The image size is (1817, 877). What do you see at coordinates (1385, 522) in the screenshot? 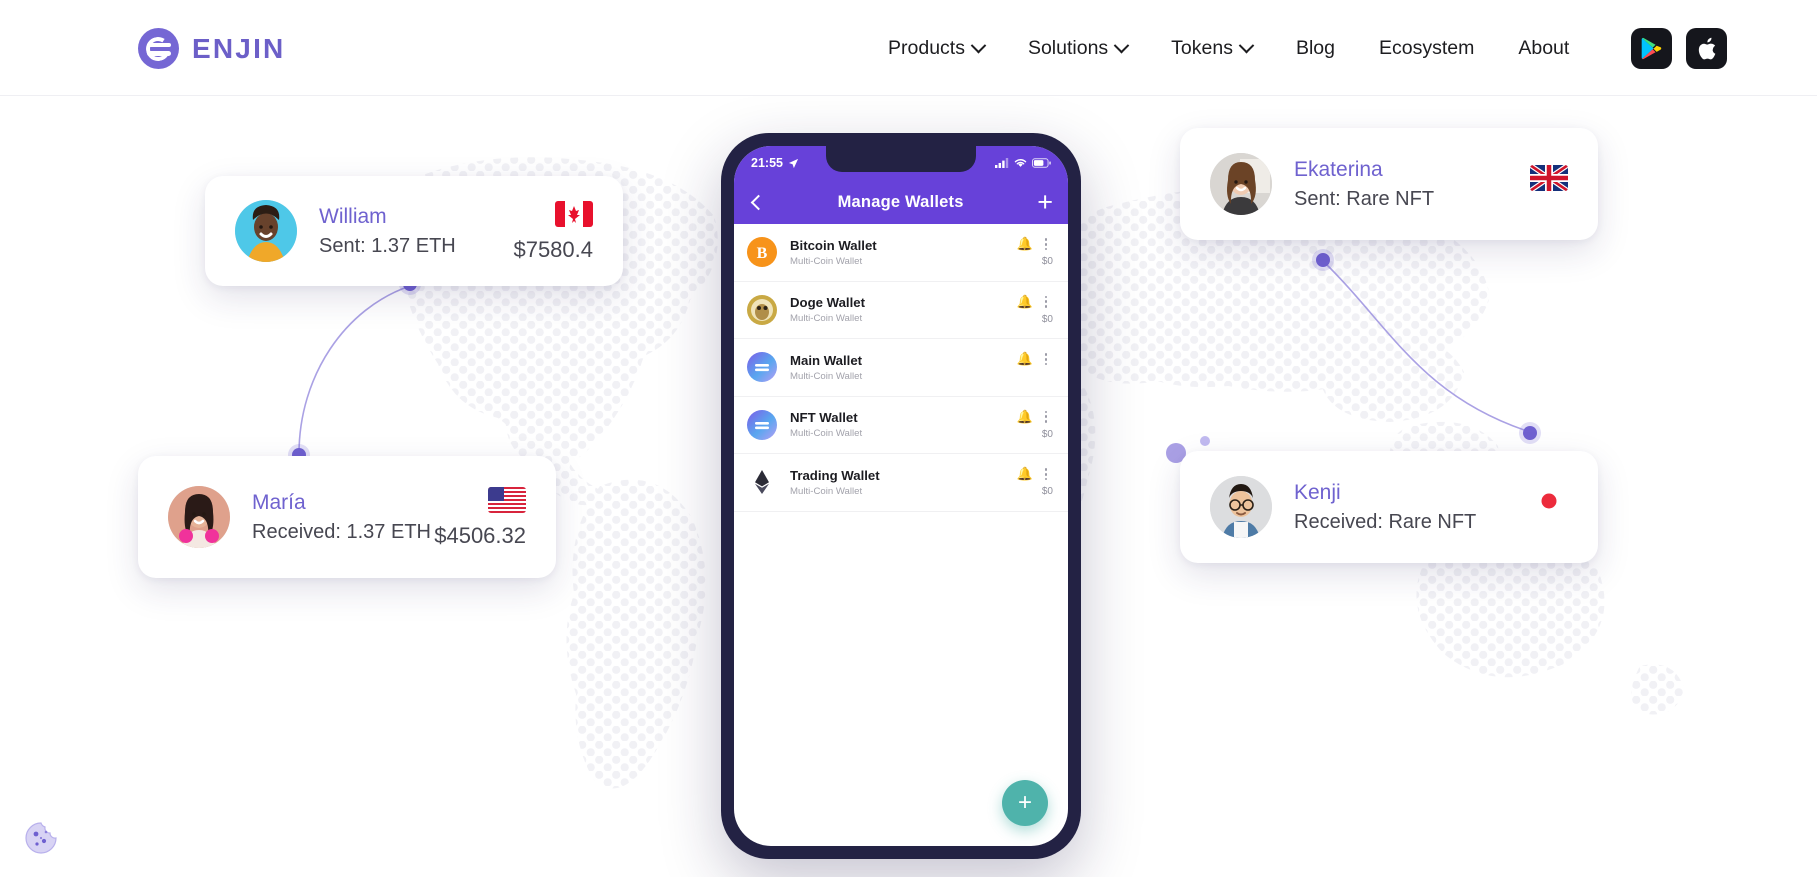
I see `person-action: Received: Rare NFT` at bounding box center [1385, 522].